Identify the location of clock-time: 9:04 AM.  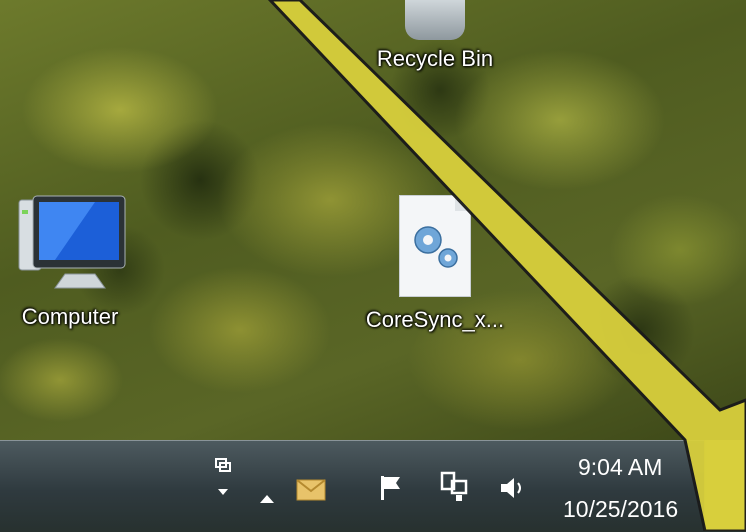
(620, 467).